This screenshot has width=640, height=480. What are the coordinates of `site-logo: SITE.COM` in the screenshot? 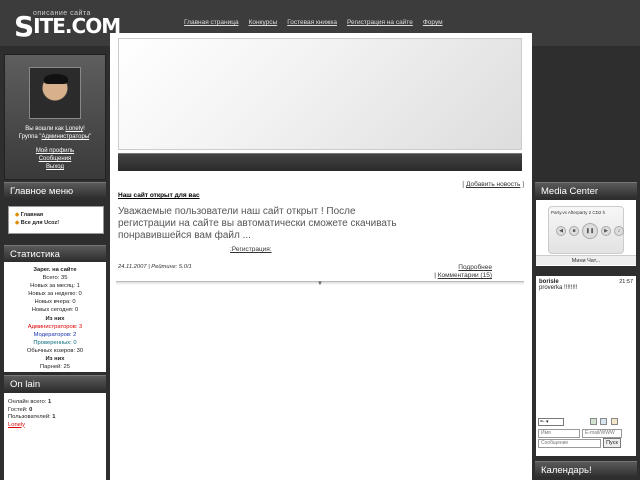 It's located at (67, 26).